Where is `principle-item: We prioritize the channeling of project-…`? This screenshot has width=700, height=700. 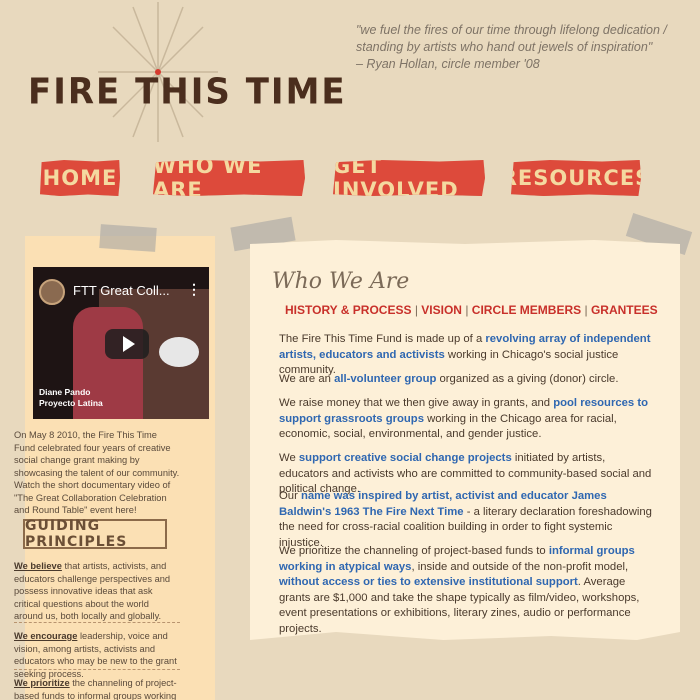 principle-item: We prioritize the channeling of project-… is located at coordinates (97, 688).